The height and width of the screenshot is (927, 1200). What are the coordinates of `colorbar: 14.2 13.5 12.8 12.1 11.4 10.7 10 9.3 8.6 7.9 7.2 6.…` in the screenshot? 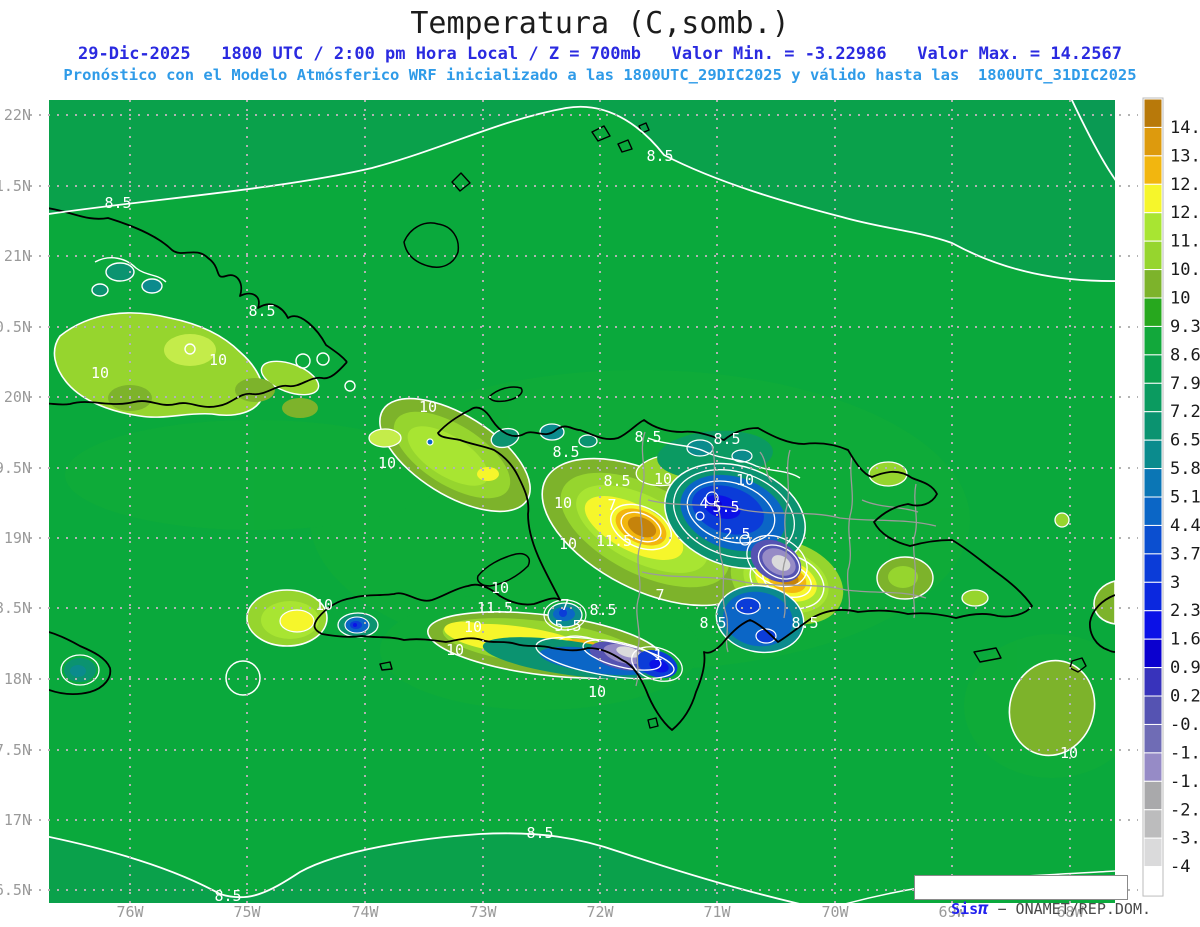 It's located at (1171, 497).